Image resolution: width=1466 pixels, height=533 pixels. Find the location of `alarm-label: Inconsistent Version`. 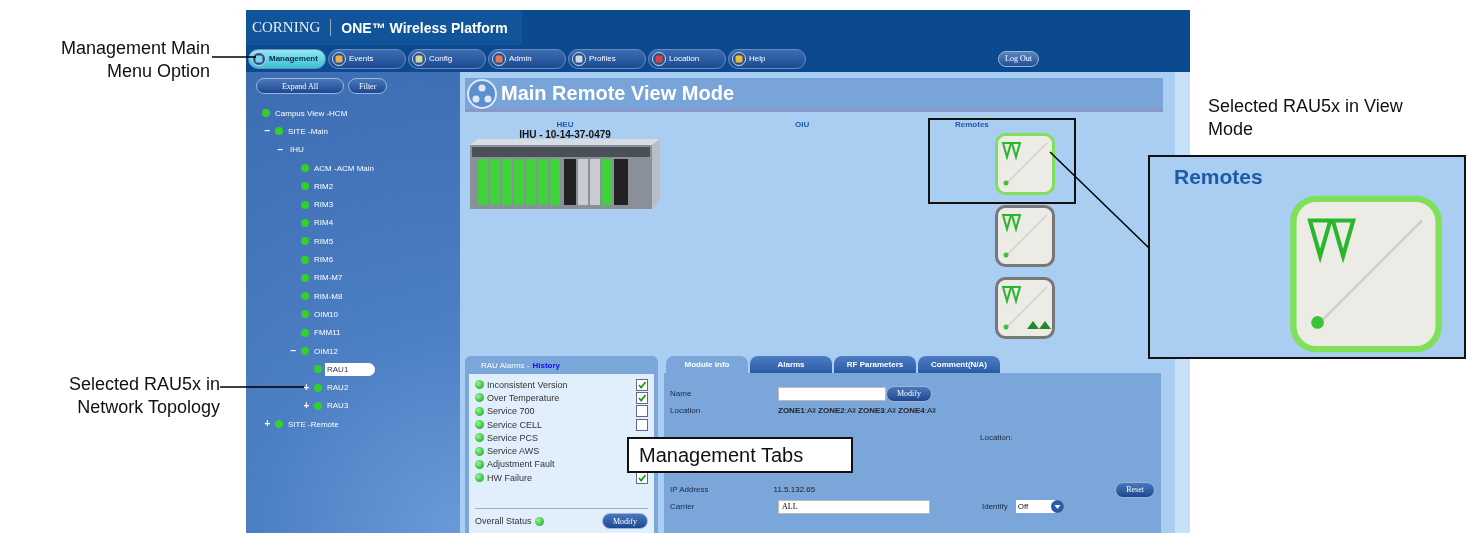

alarm-label: Inconsistent Version is located at coordinates (528, 384).